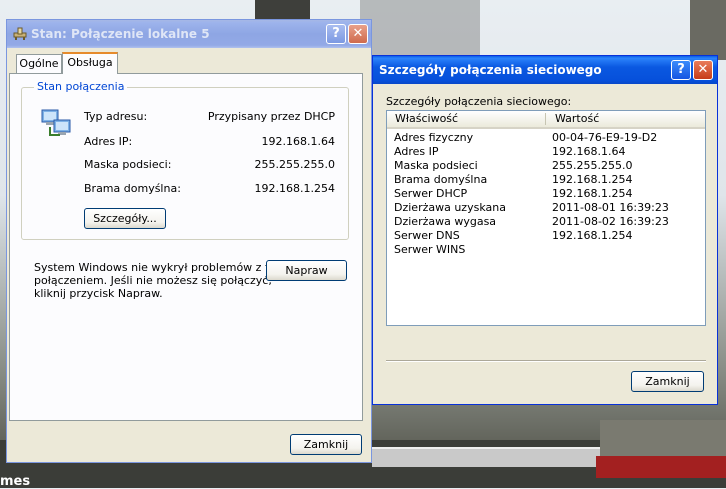 This screenshot has width=726, height=489. I want to click on property-cell: Adres IP, so click(416, 151).